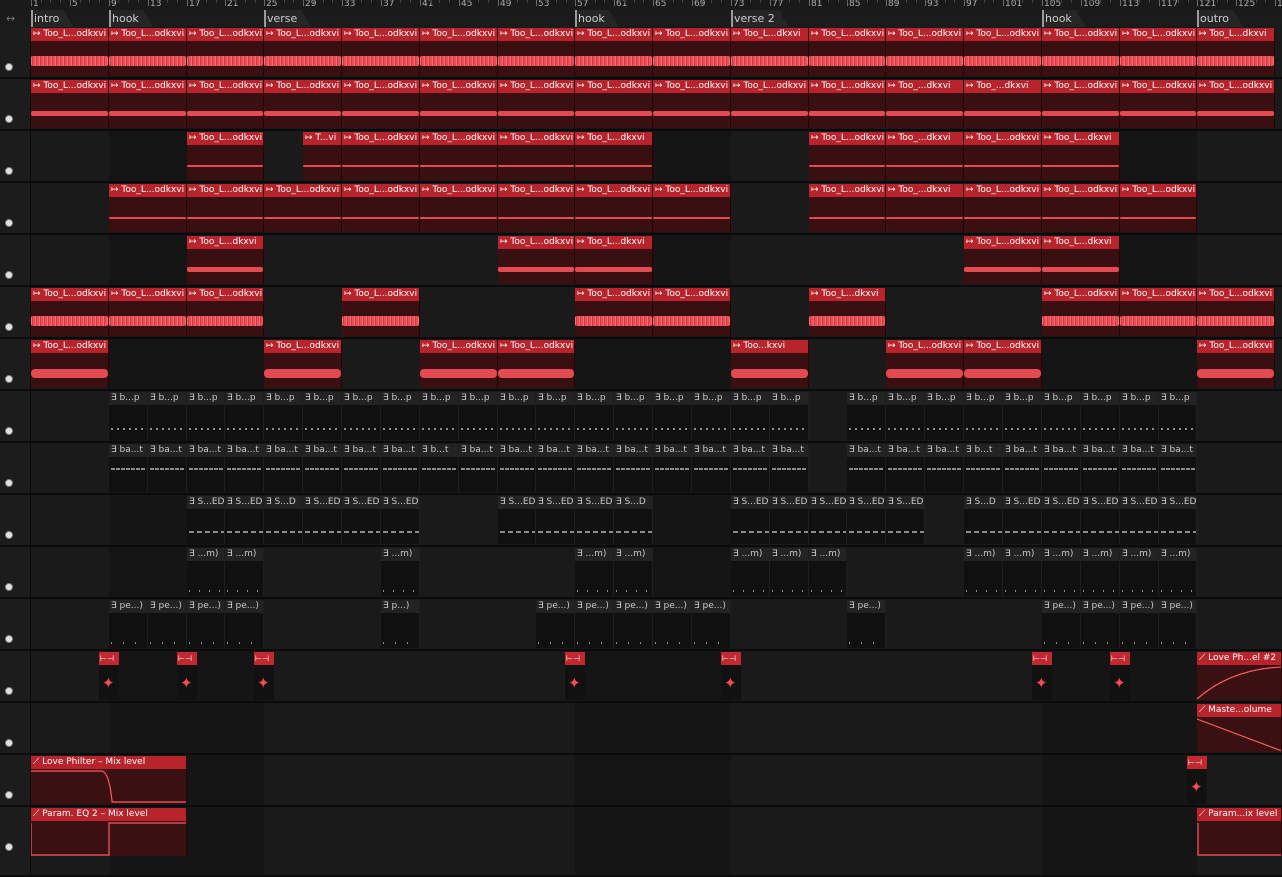  Describe the element at coordinates (52, 18) in the screenshot. I see `section-marker: intro` at that location.